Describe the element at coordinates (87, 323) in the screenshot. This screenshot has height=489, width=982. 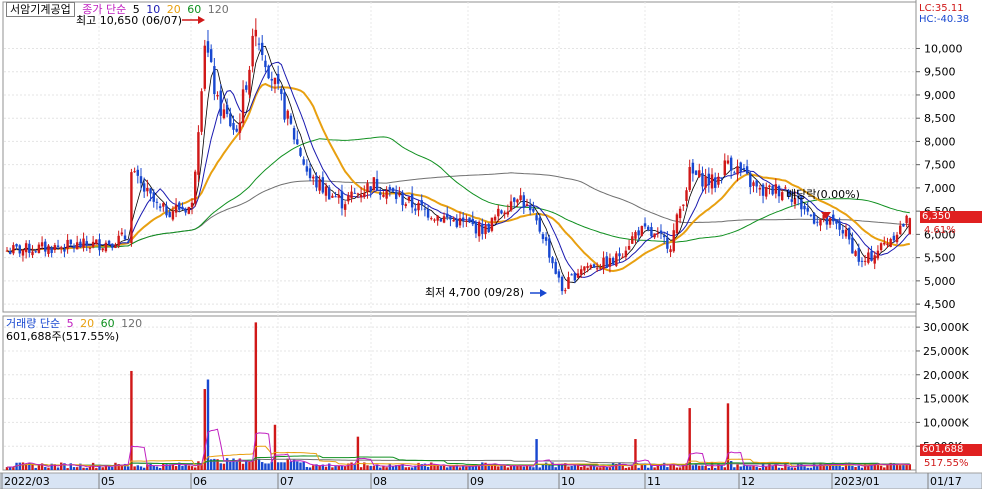
I see `vol-legend-ma20: 20` at that location.